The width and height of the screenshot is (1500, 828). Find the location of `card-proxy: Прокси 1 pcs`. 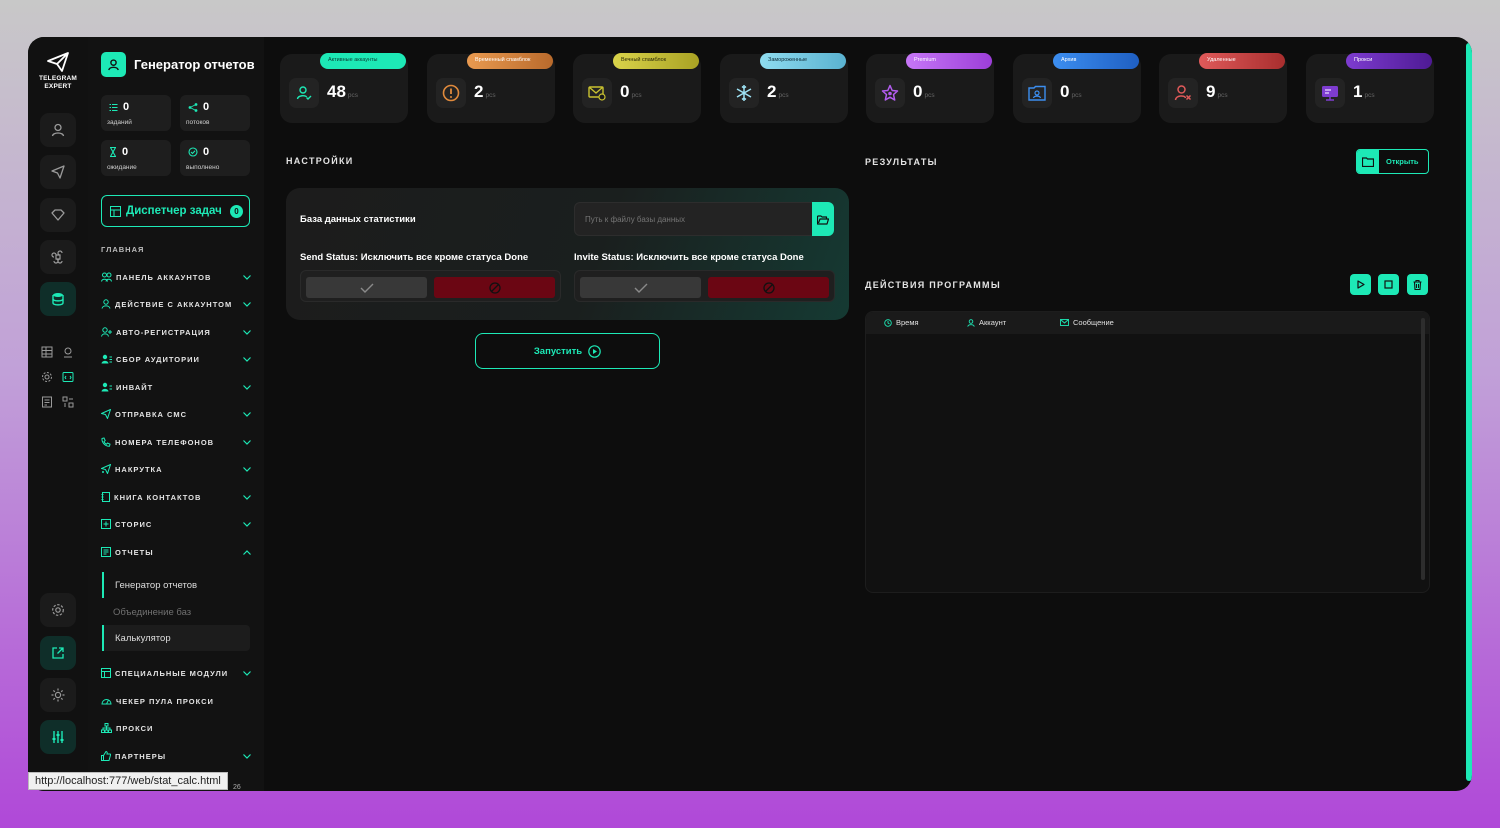

card-proxy: Прокси 1 pcs is located at coordinates (1370, 88).